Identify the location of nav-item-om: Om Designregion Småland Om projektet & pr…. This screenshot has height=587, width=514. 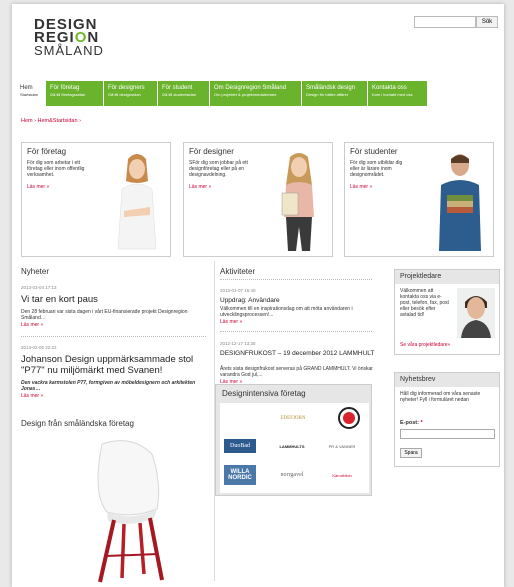
(256, 93).